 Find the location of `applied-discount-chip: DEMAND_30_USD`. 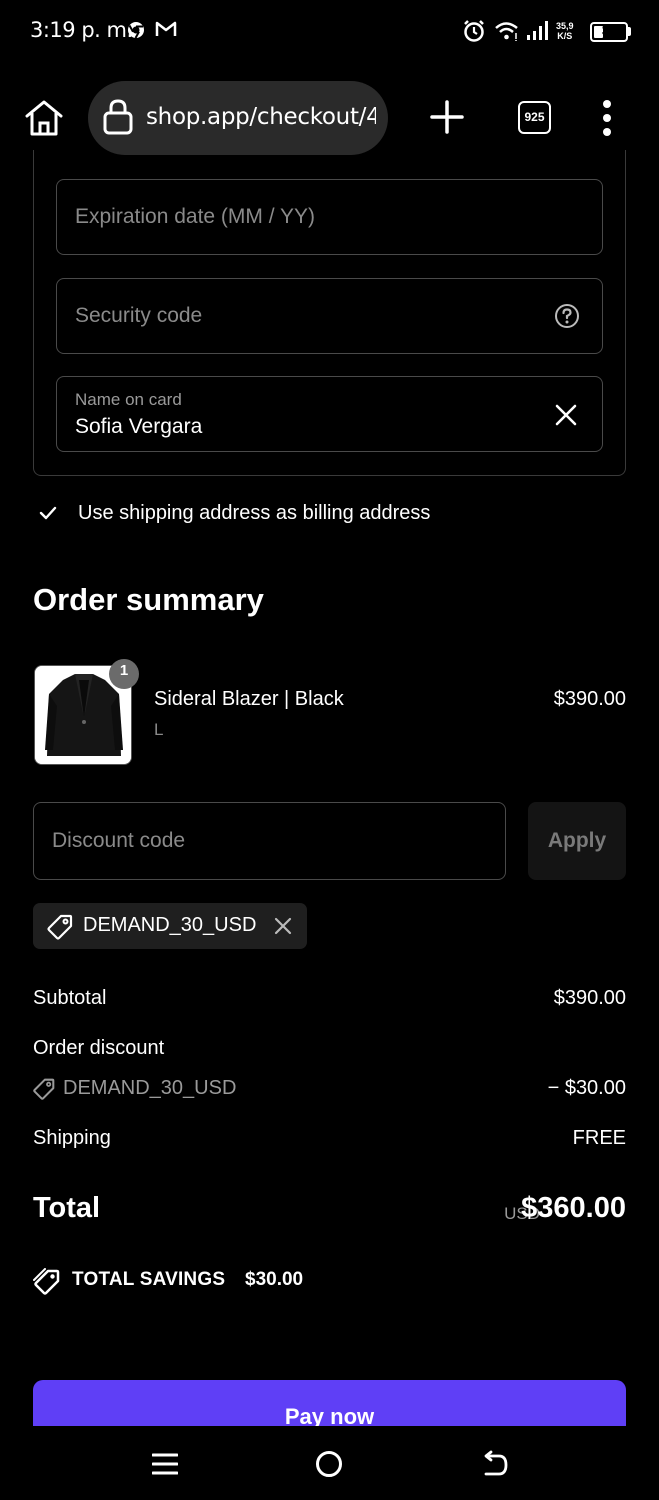

applied-discount-chip: DEMAND_30_USD is located at coordinates (170, 926).